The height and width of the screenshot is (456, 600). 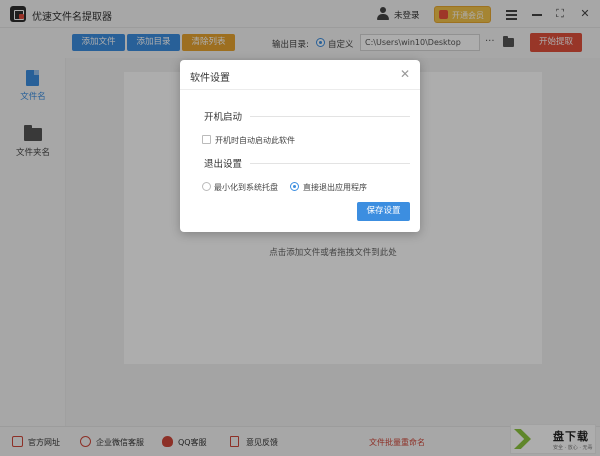 I want to click on exit-app-label: 直接退出应用程序, so click(x=335, y=187).